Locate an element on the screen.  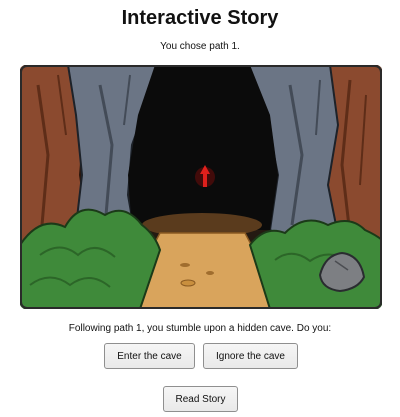
read-story-button: Read Story is located at coordinates (200, 399).